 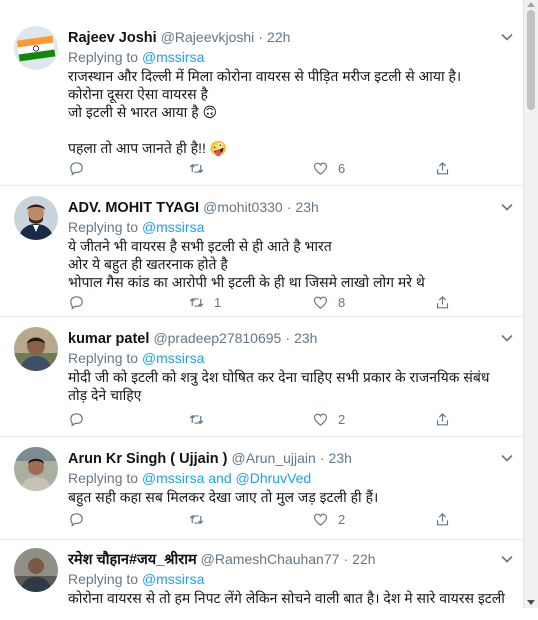 I want to click on display-name: kumar patel, so click(x=108, y=339).